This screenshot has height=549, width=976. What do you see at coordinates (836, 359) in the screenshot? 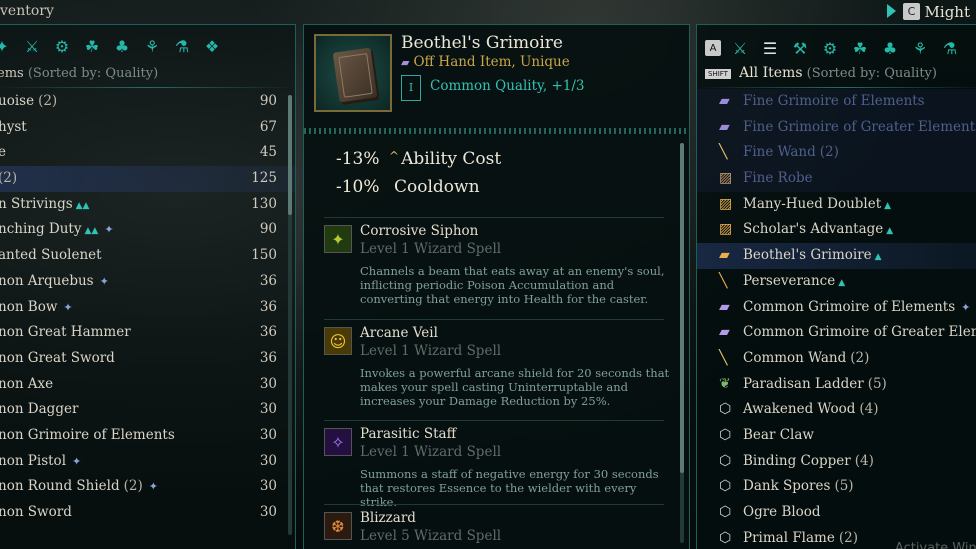
I see `list-item: ╲ Common Wand (2)` at bounding box center [836, 359].